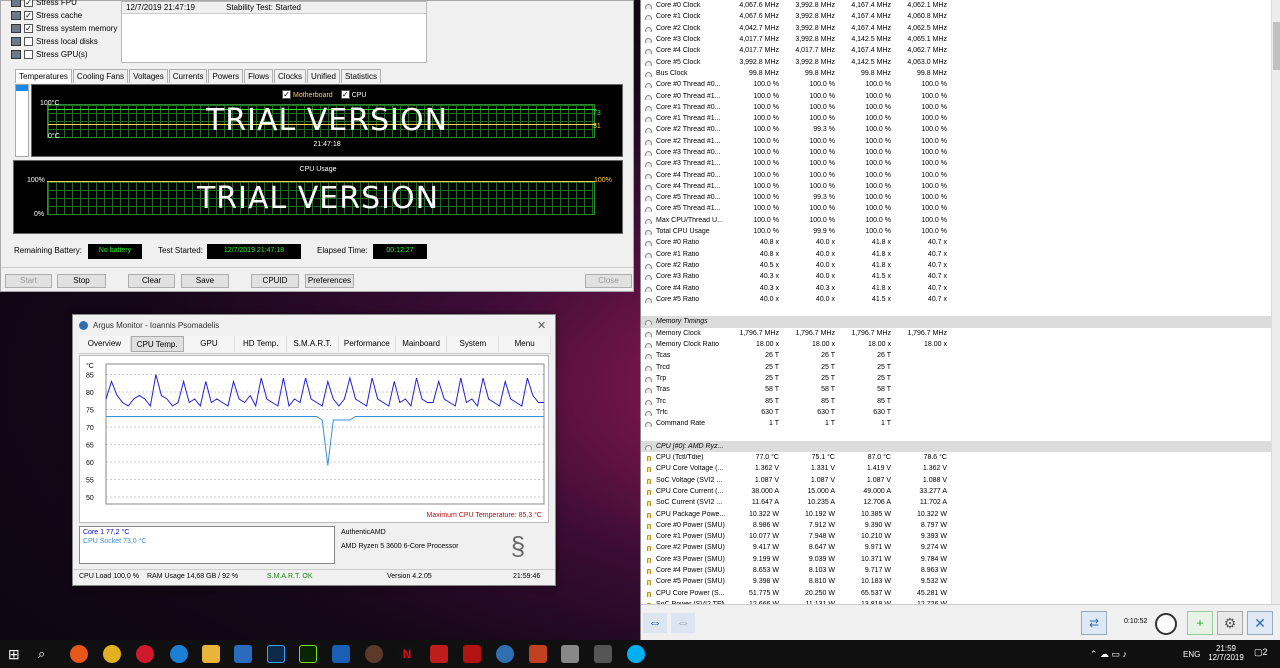 The width and height of the screenshot is (1280, 668). I want to click on network-icon: ⇄, so click(1094, 623).